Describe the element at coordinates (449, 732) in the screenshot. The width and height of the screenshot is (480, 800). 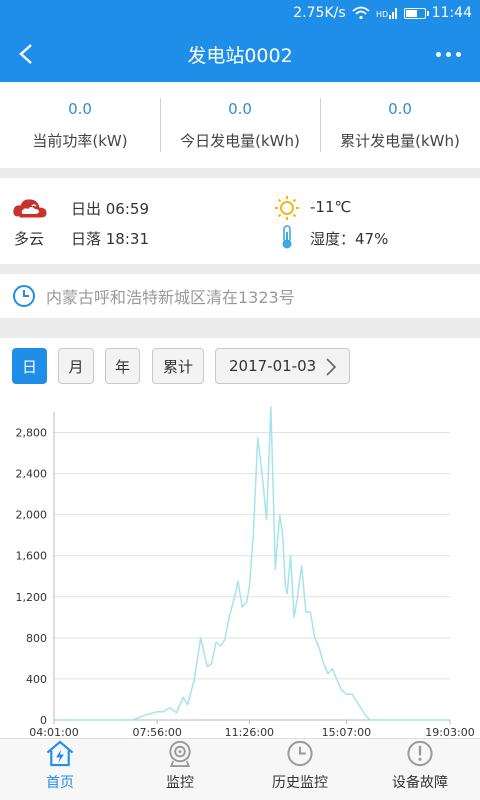
I see `x-tick-label: 19:03:00` at that location.